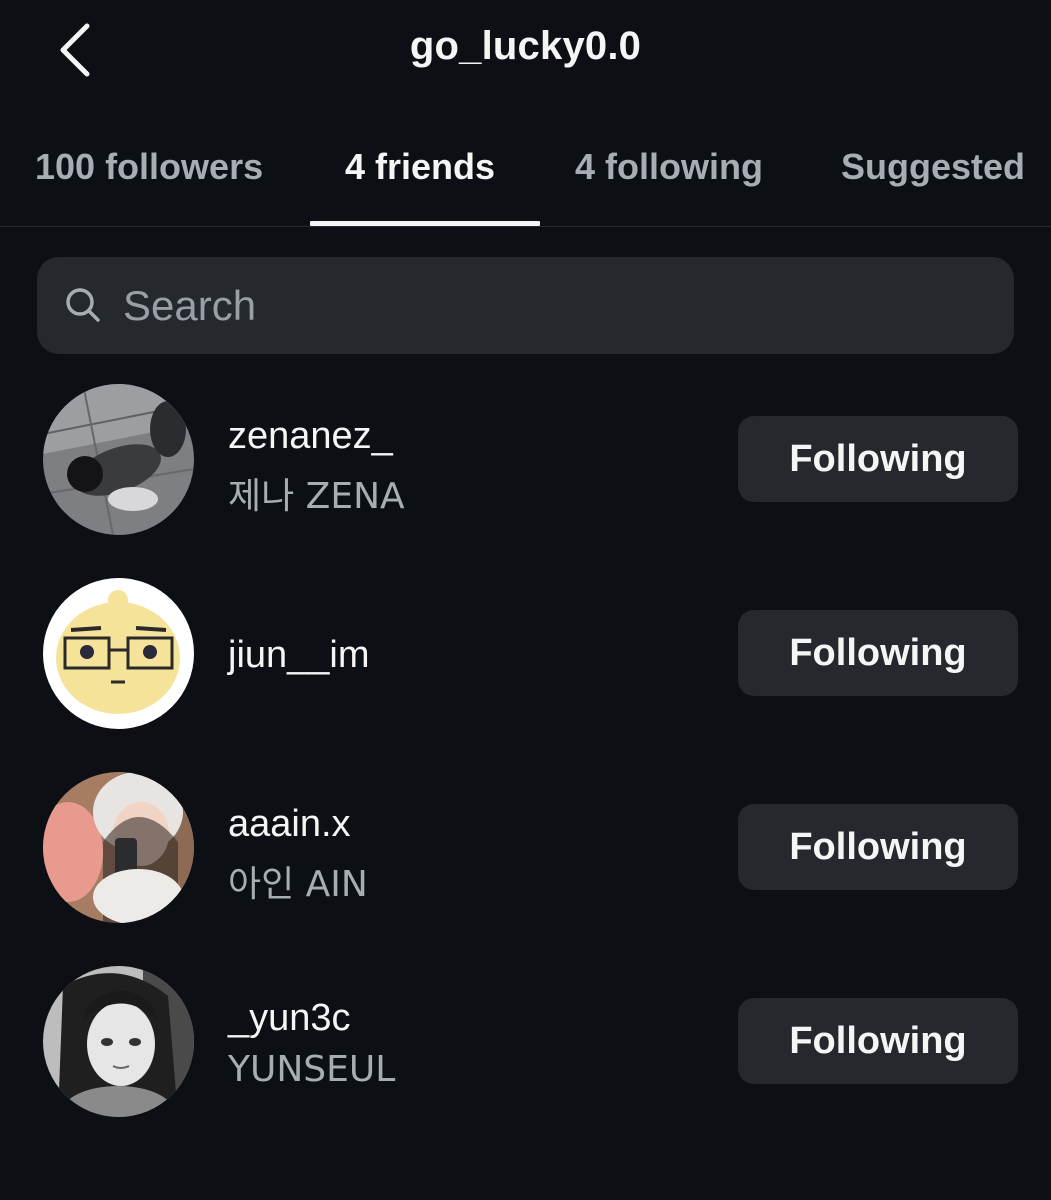  I want to click on friend-full-name: 제나 ZENA, so click(316, 496).